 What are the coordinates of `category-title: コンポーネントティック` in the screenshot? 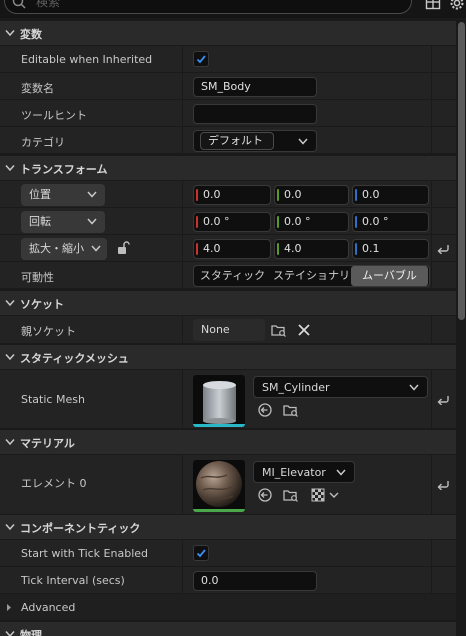 It's located at (80, 528).